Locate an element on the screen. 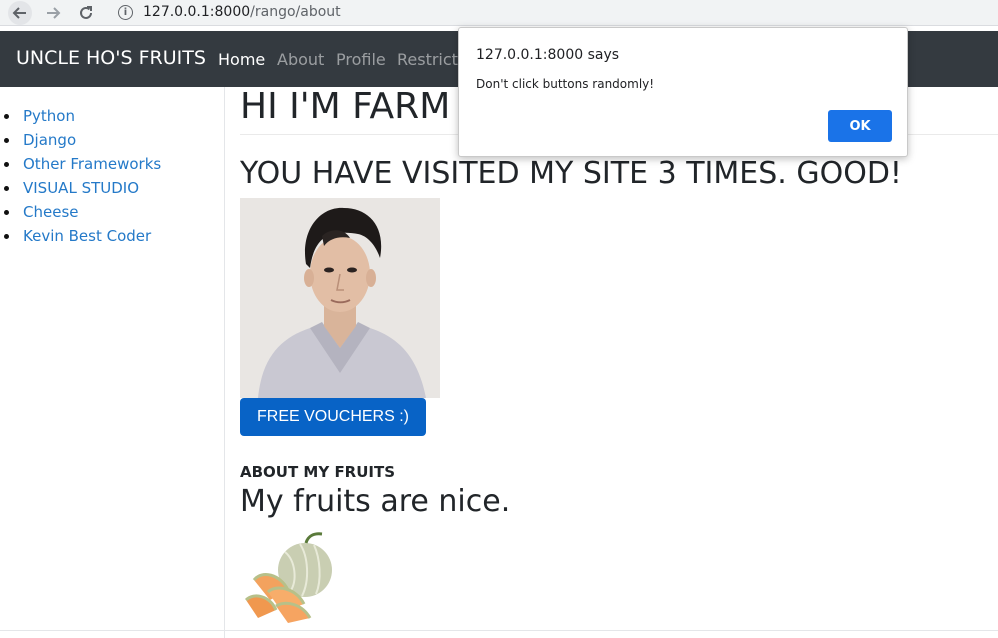 The width and height of the screenshot is (998, 638). info-icon: i is located at coordinates (125, 12).